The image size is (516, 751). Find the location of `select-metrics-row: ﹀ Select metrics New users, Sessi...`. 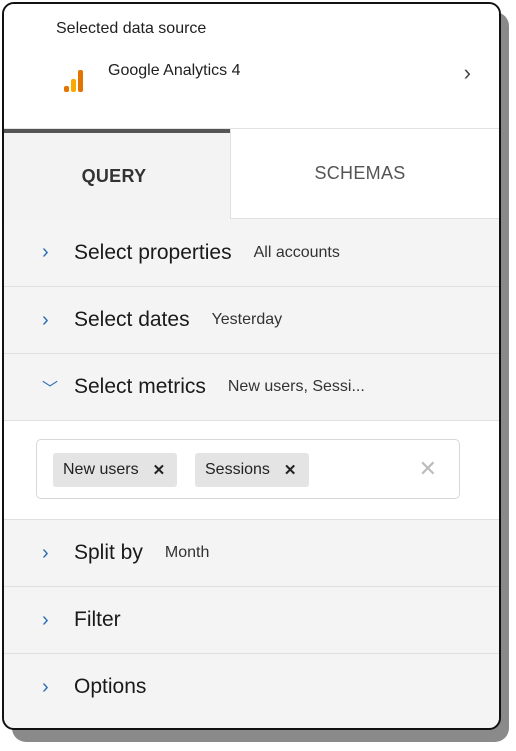

select-metrics-row: ﹀ Select metrics New users, Sessi... is located at coordinates (251, 386).